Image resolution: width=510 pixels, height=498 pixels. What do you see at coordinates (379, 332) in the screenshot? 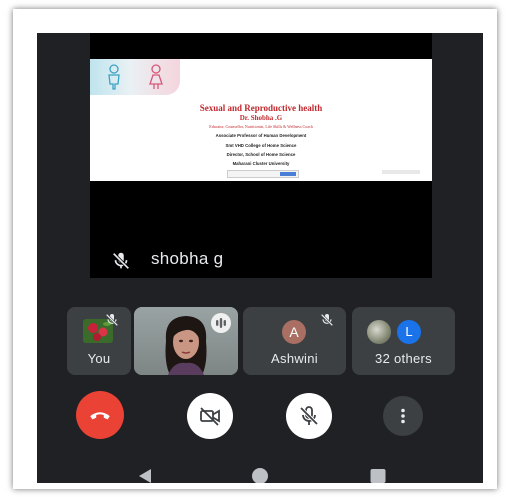
I see `avatar` at bounding box center [379, 332].